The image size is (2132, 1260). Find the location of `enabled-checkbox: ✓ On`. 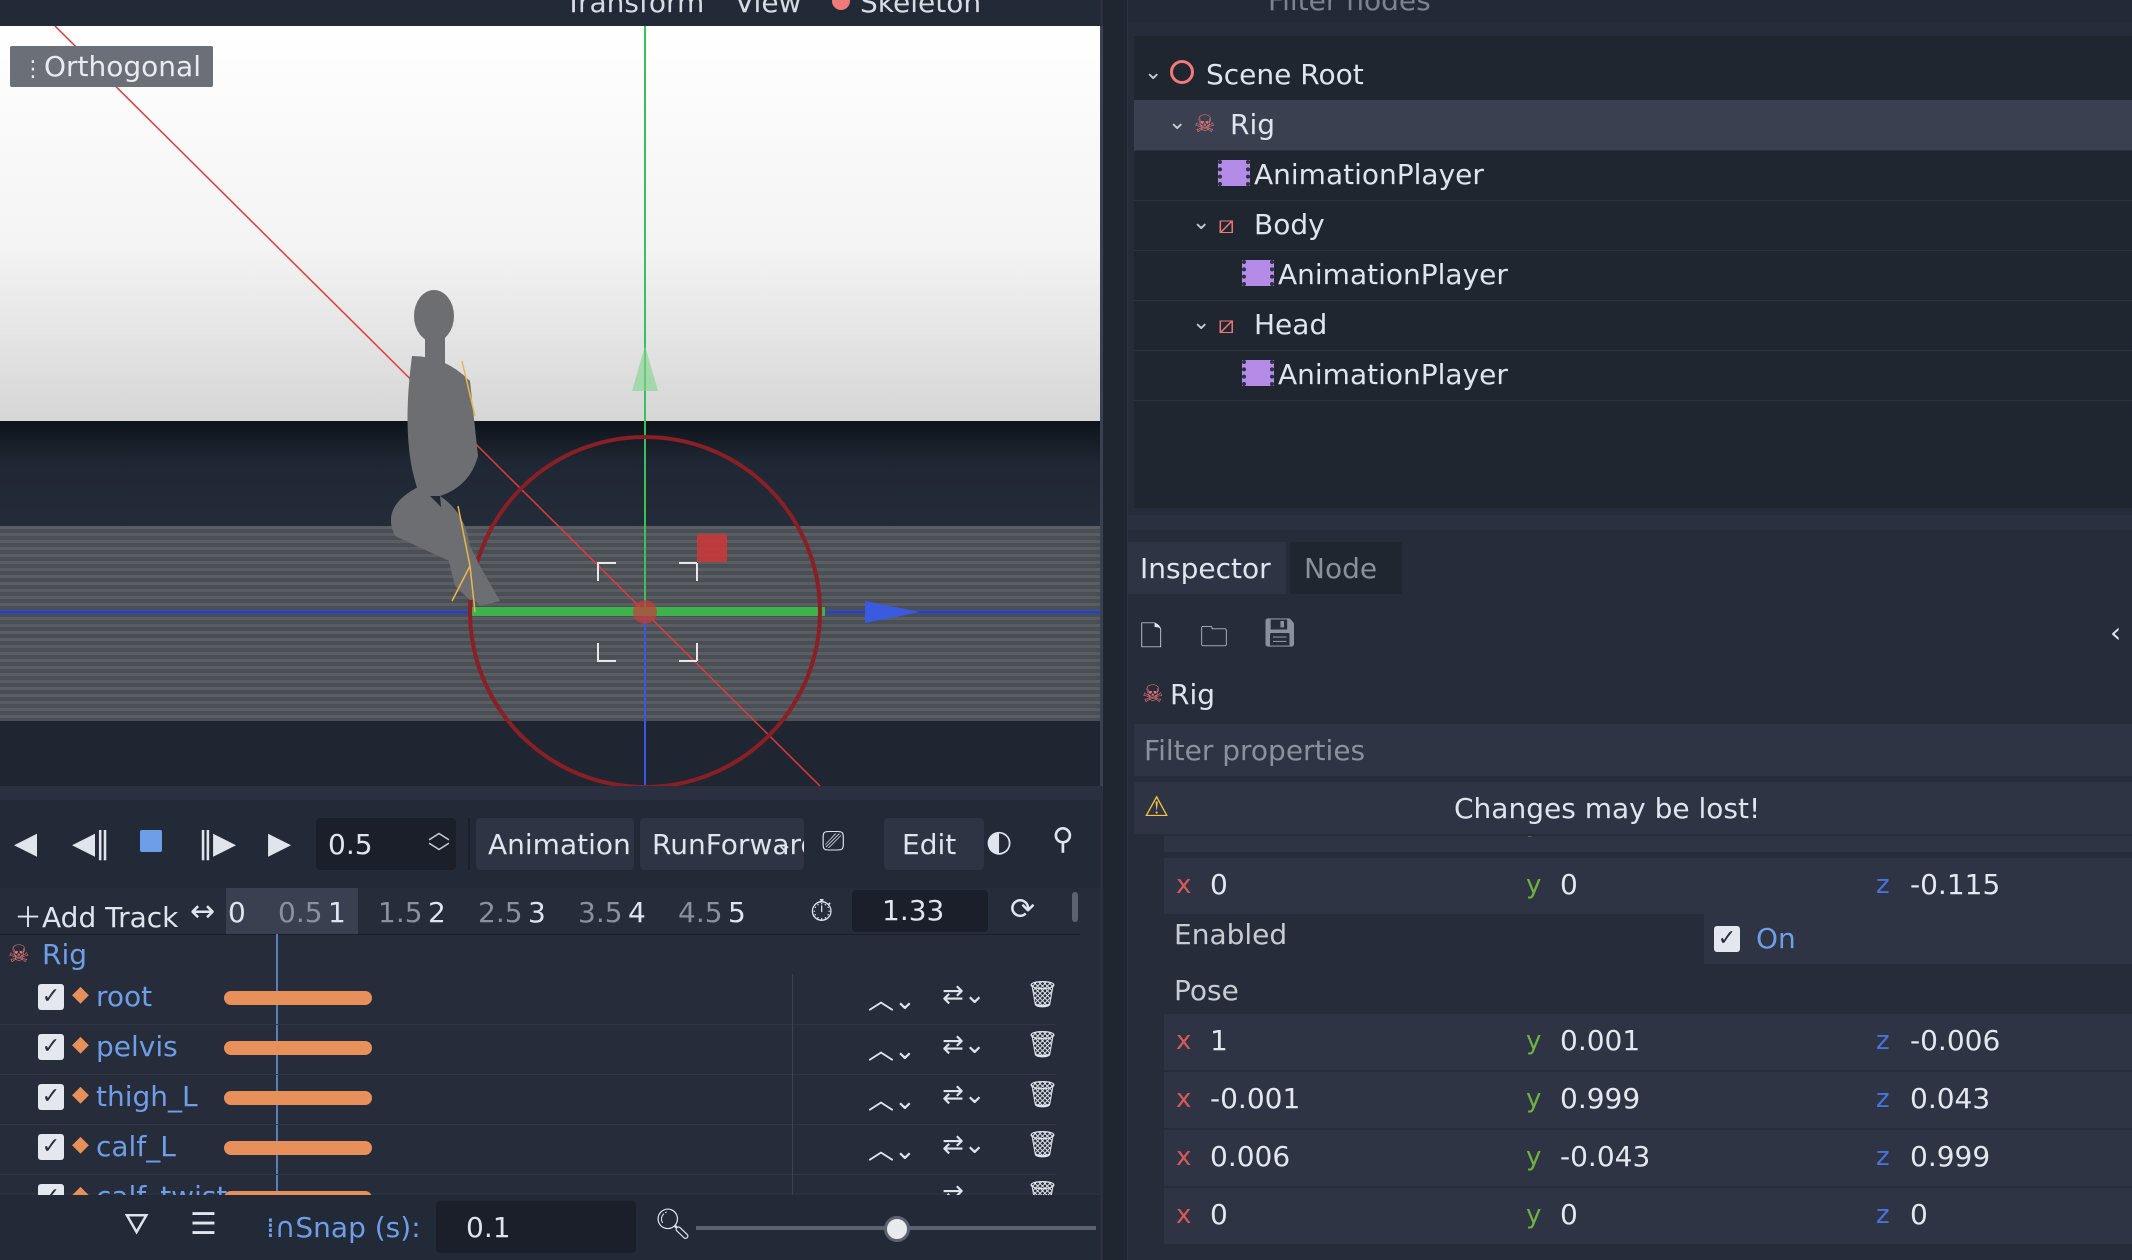

enabled-checkbox: ✓ On is located at coordinates (1918, 939).